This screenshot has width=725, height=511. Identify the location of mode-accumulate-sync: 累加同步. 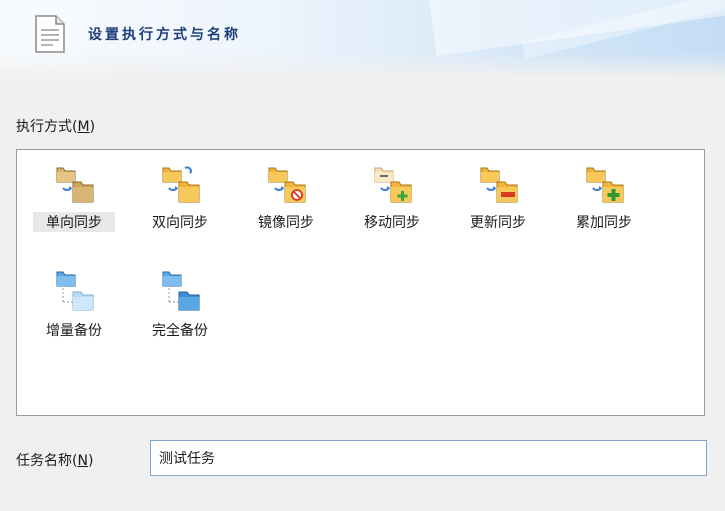
(604, 201).